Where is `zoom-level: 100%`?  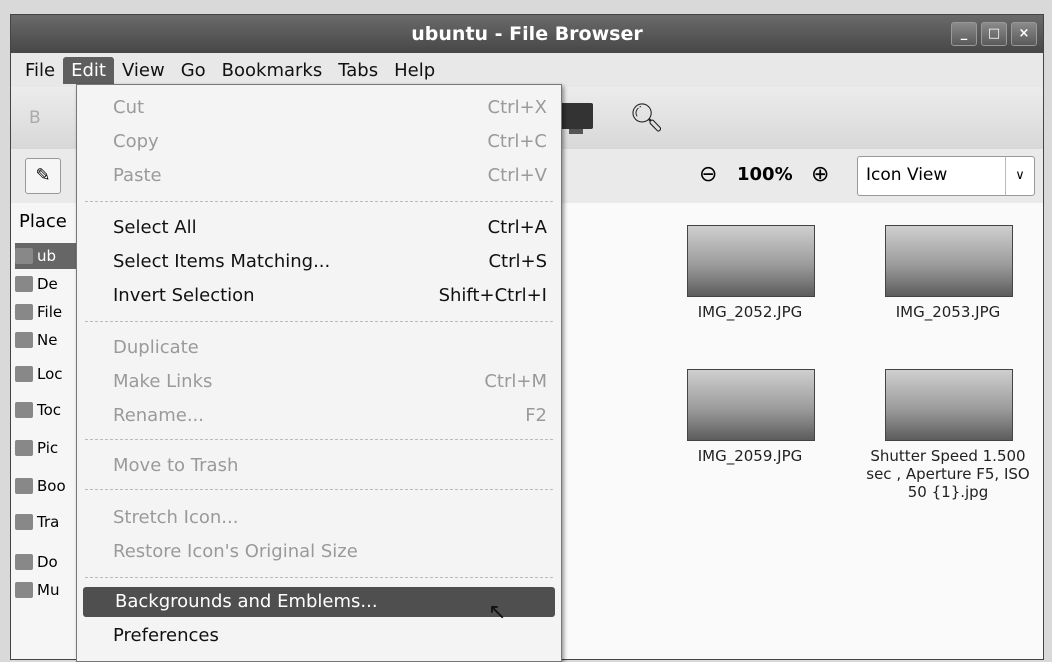 zoom-level: 100% is located at coordinates (765, 174).